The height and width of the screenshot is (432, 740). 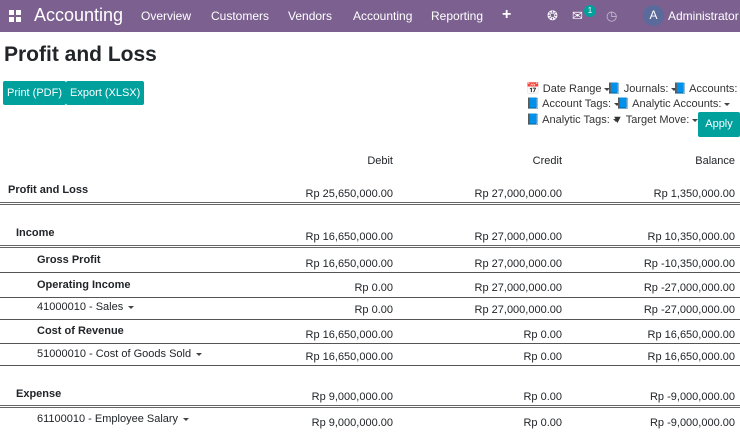 What do you see at coordinates (576, 120) in the screenshot?
I see `analytic-tags-label: Analytic Tags:` at bounding box center [576, 120].